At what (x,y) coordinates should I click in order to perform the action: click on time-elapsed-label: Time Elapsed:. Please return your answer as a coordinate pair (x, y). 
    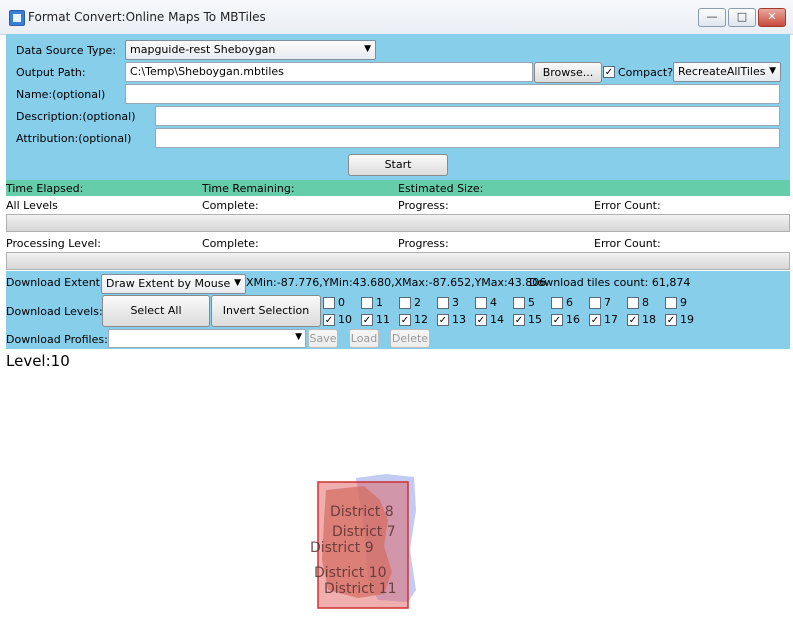
    Looking at the image, I should click on (45, 188).